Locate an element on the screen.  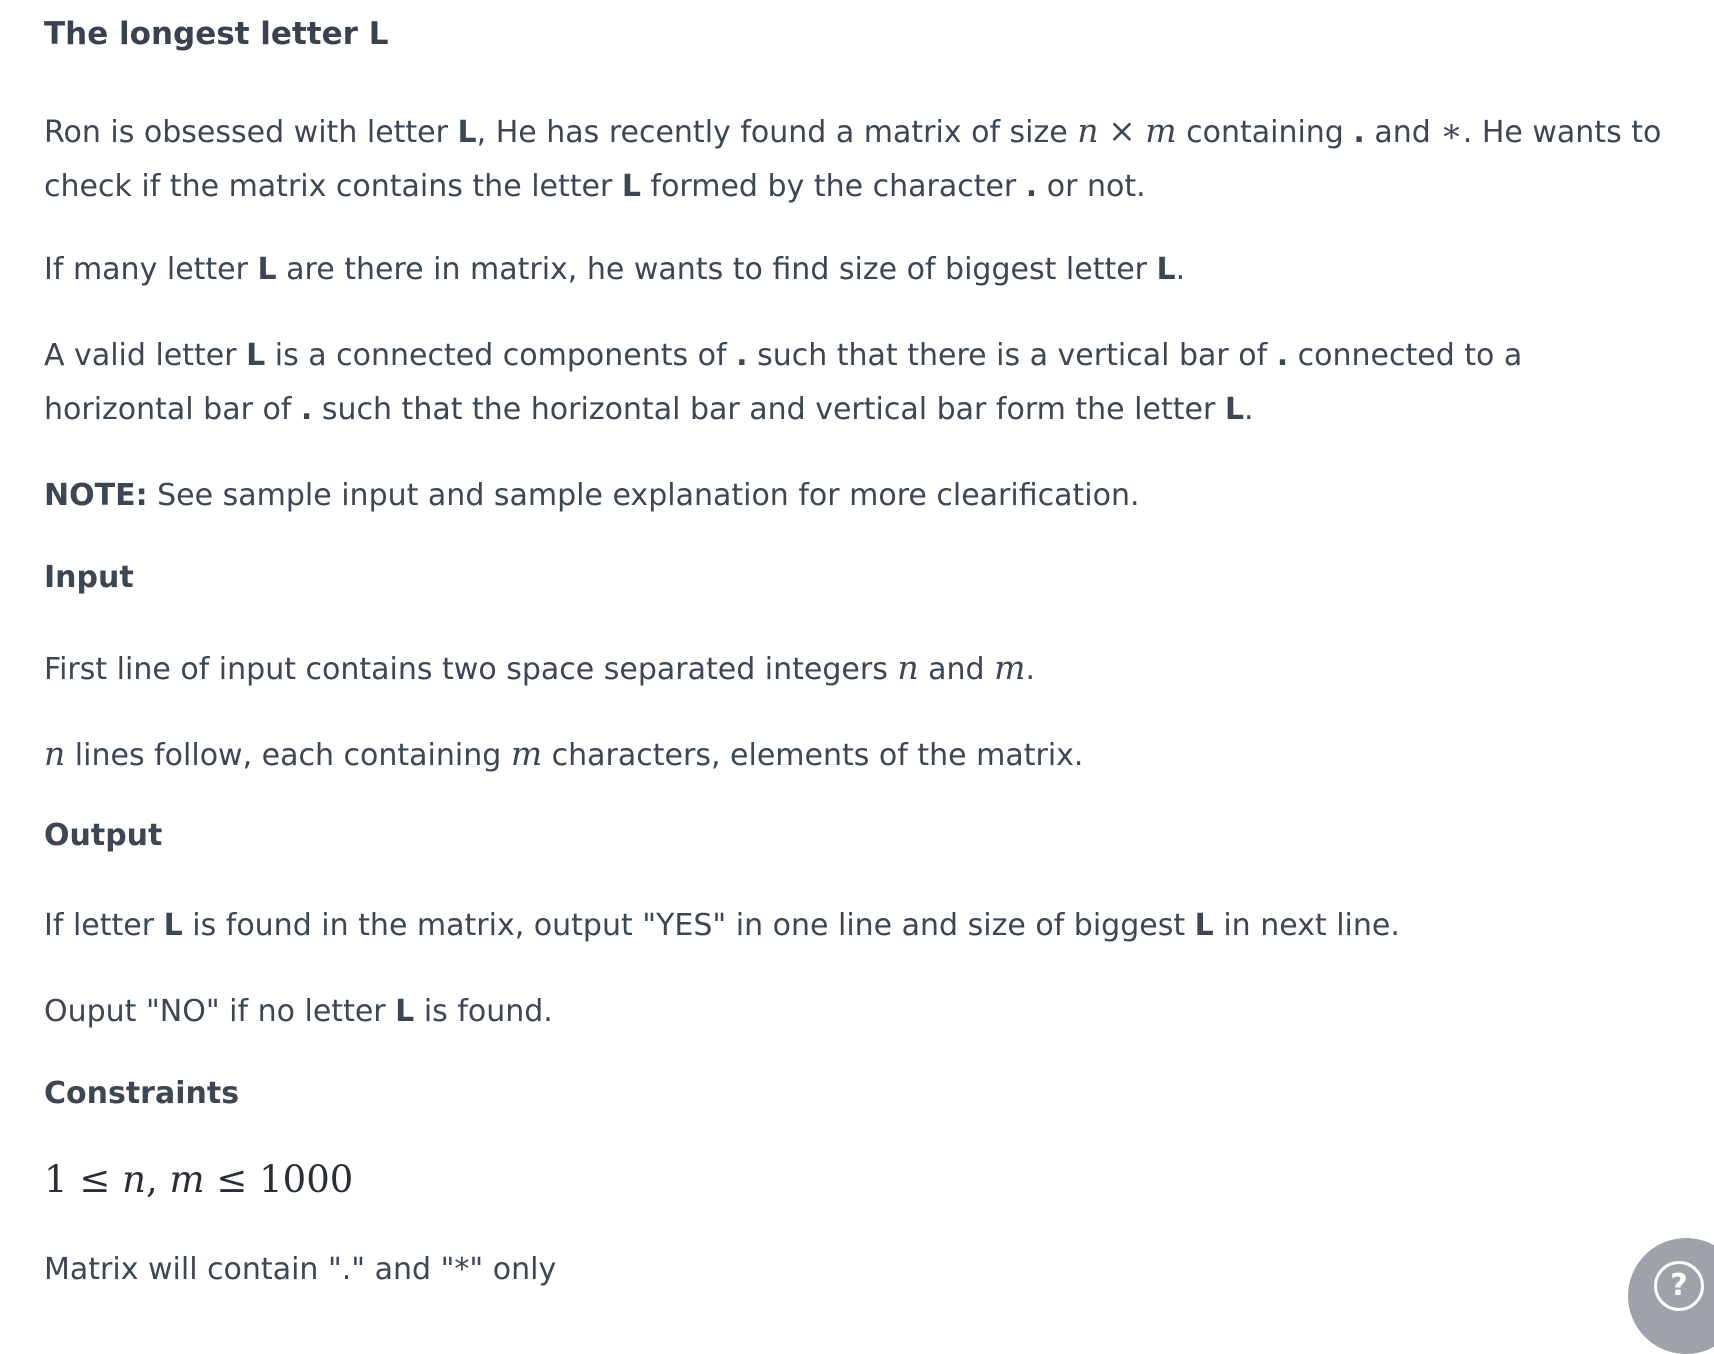
heading-output: Output is located at coordinates (103, 835).